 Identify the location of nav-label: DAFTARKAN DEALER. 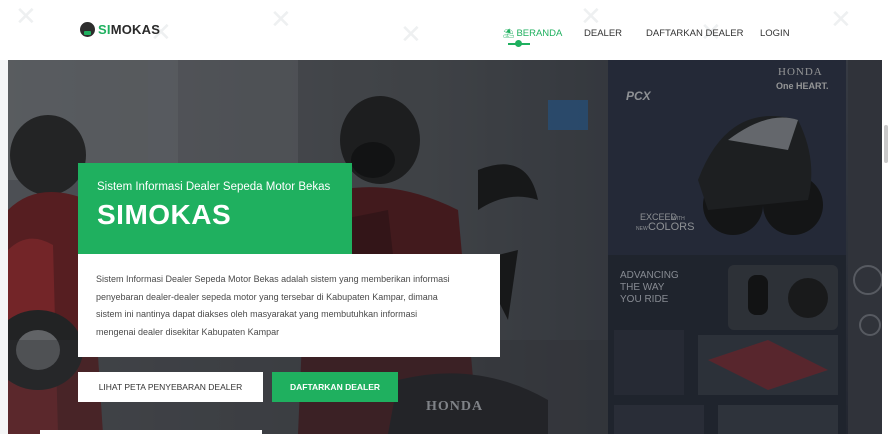
(695, 33).